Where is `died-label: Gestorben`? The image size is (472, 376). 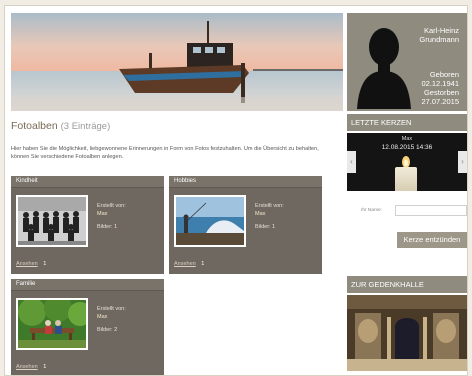
died-label: Gestorben is located at coordinates (441, 92).